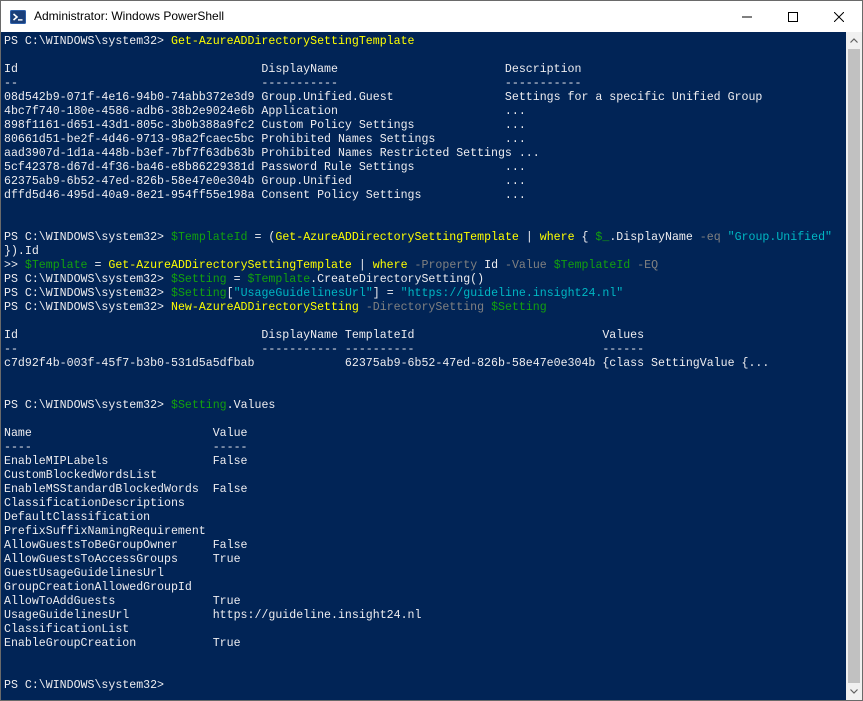 The height and width of the screenshot is (701, 863). Describe the element at coordinates (397, 279) in the screenshot. I see `console-text: .CreateDirectorySetting()` at that location.